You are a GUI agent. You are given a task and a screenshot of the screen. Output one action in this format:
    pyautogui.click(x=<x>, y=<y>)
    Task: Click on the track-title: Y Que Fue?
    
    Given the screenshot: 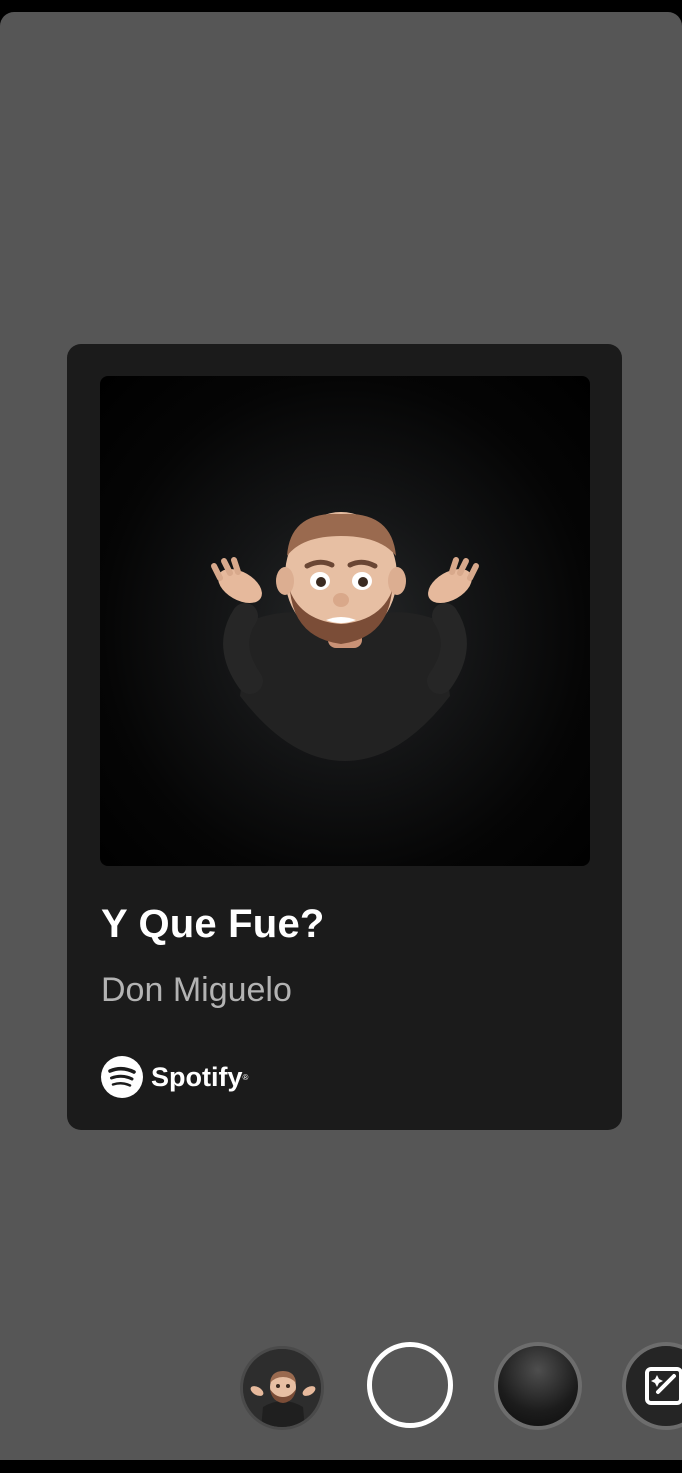 What is the action you would take?
    pyautogui.click(x=213, y=924)
    